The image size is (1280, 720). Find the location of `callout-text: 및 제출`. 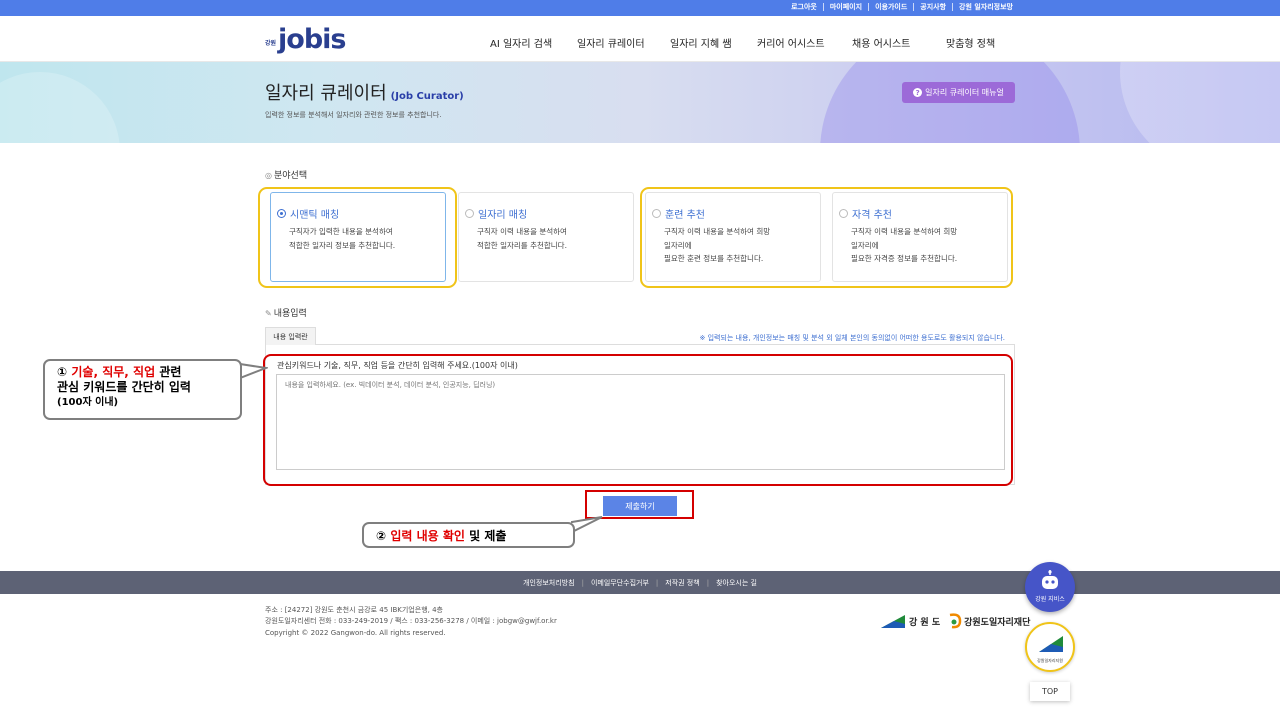

callout-text: 및 제출 is located at coordinates (488, 536).